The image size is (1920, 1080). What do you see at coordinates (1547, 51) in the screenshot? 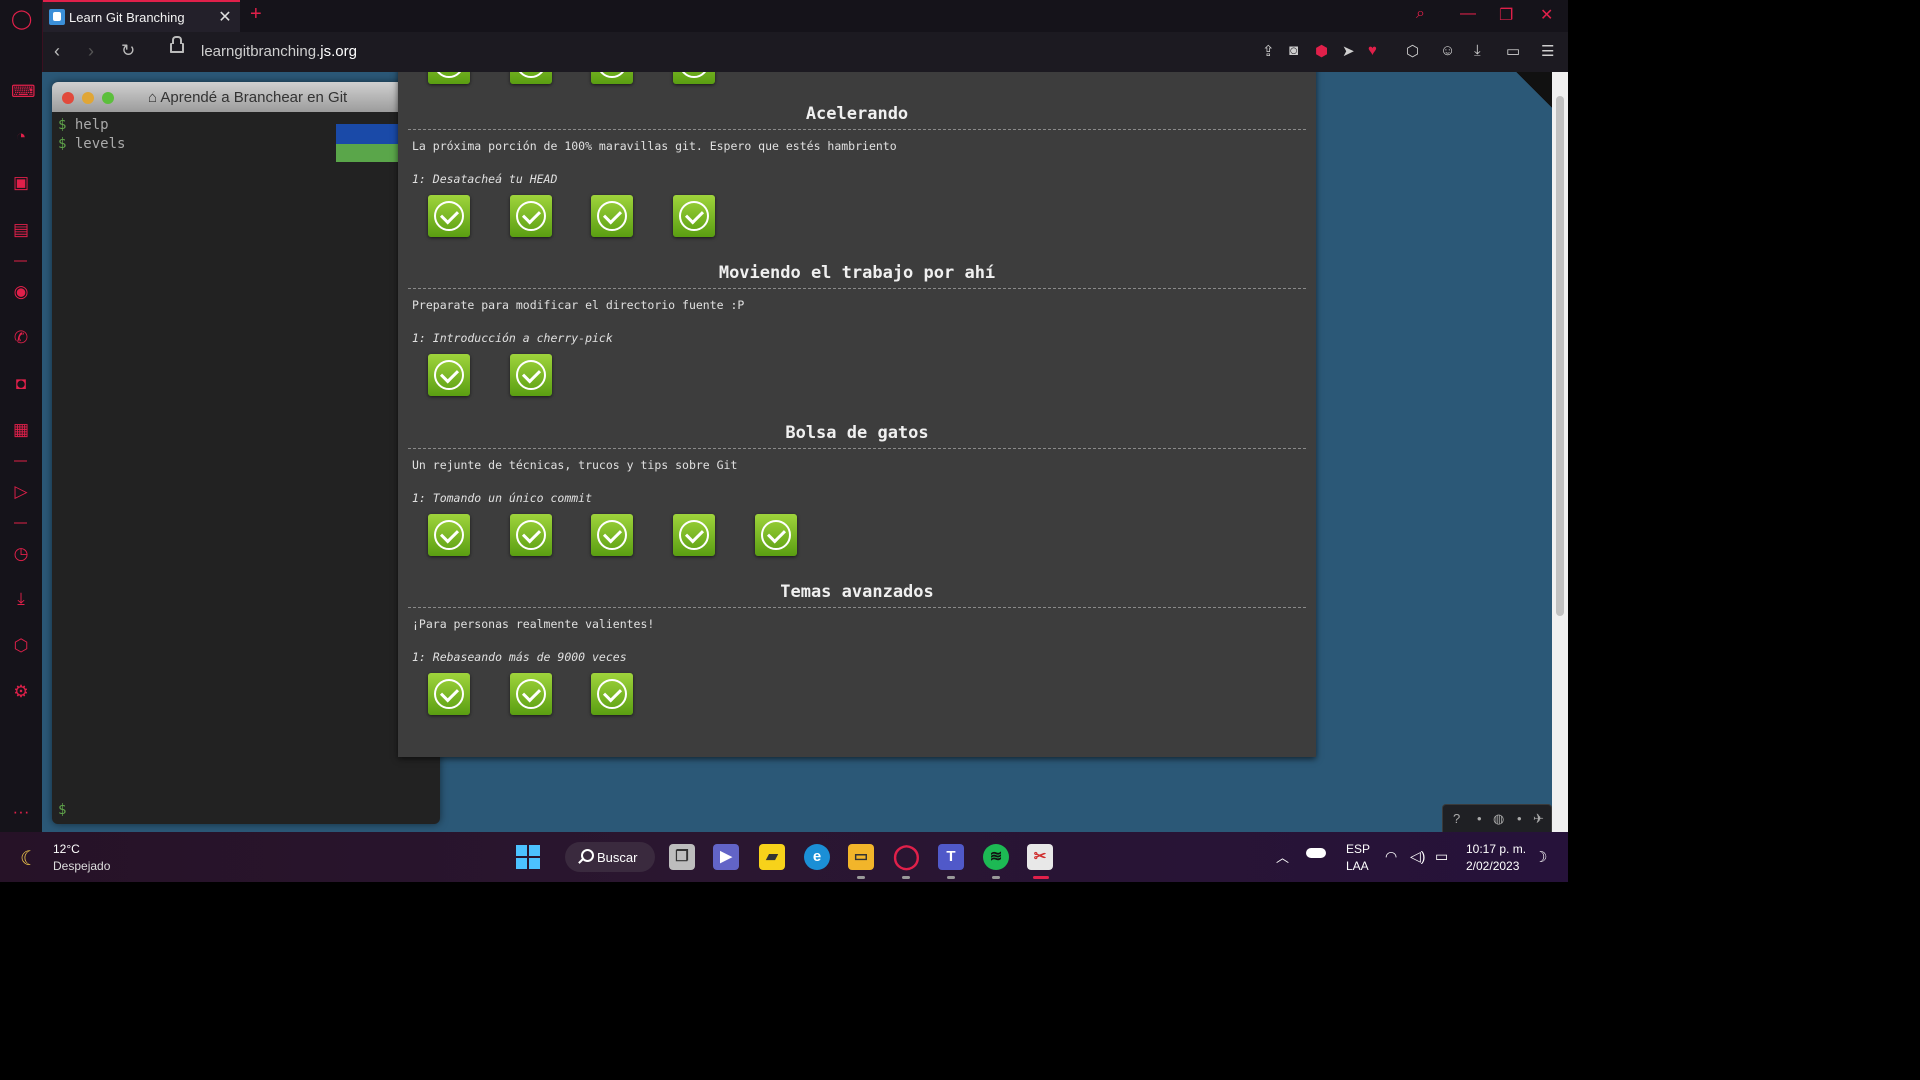
I see `easy-setup-icon: ☰` at bounding box center [1547, 51].